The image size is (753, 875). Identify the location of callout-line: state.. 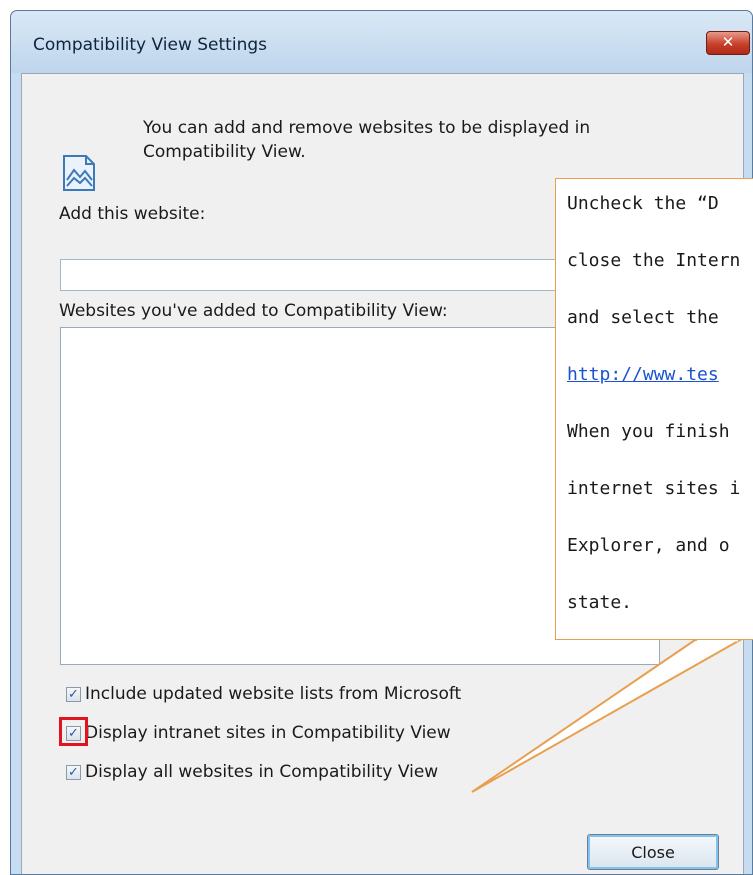
(600, 602).